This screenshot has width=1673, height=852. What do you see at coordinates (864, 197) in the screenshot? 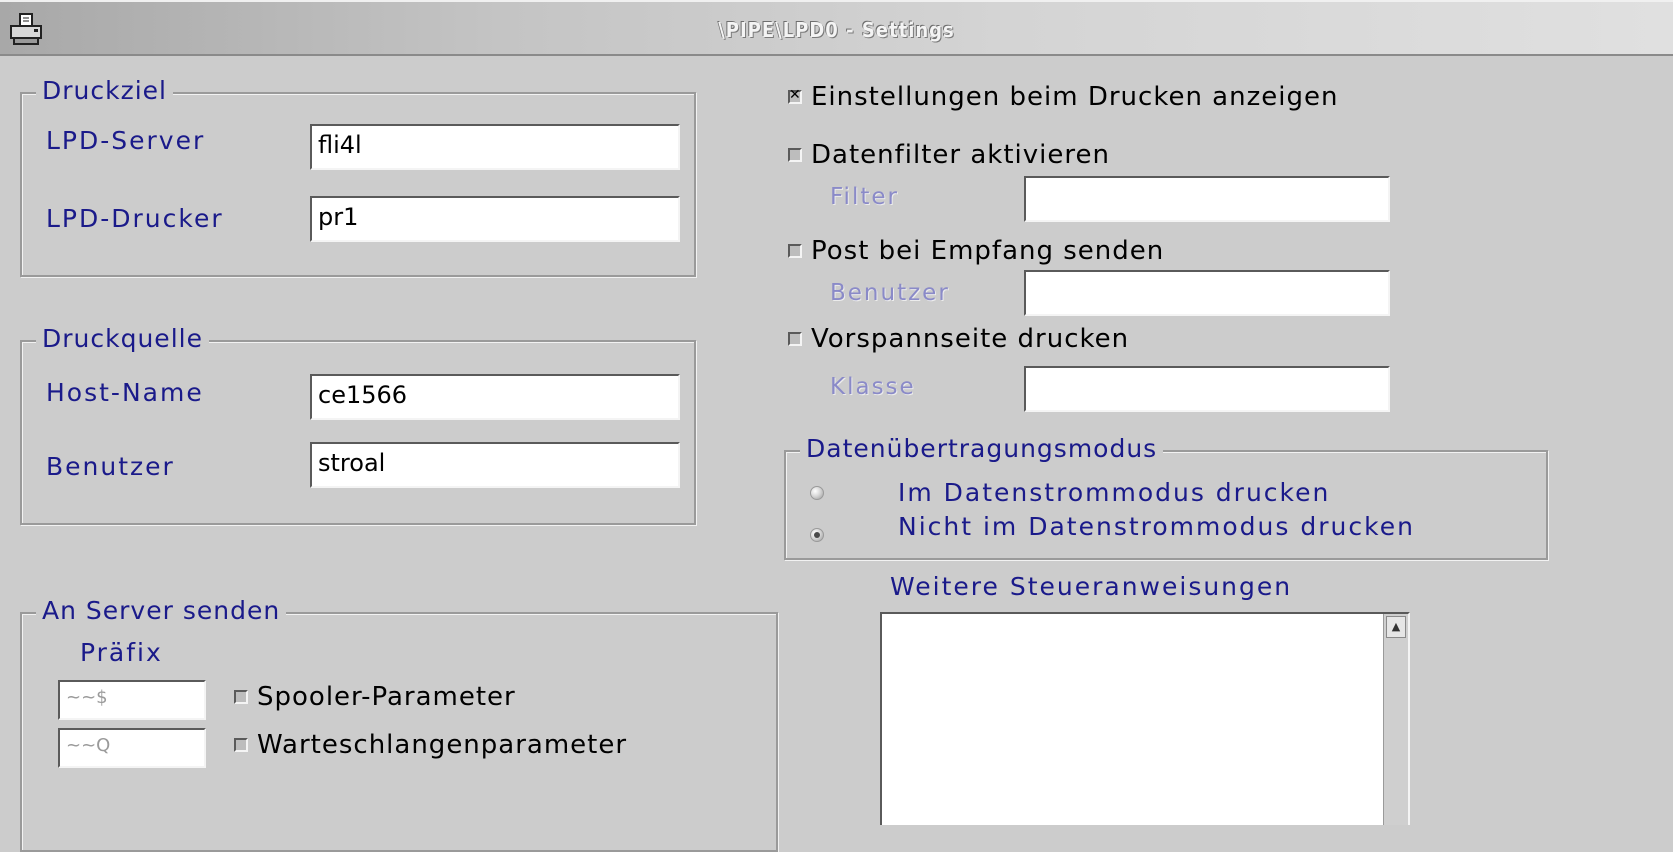
I see `filter-label: Filter` at bounding box center [864, 197].